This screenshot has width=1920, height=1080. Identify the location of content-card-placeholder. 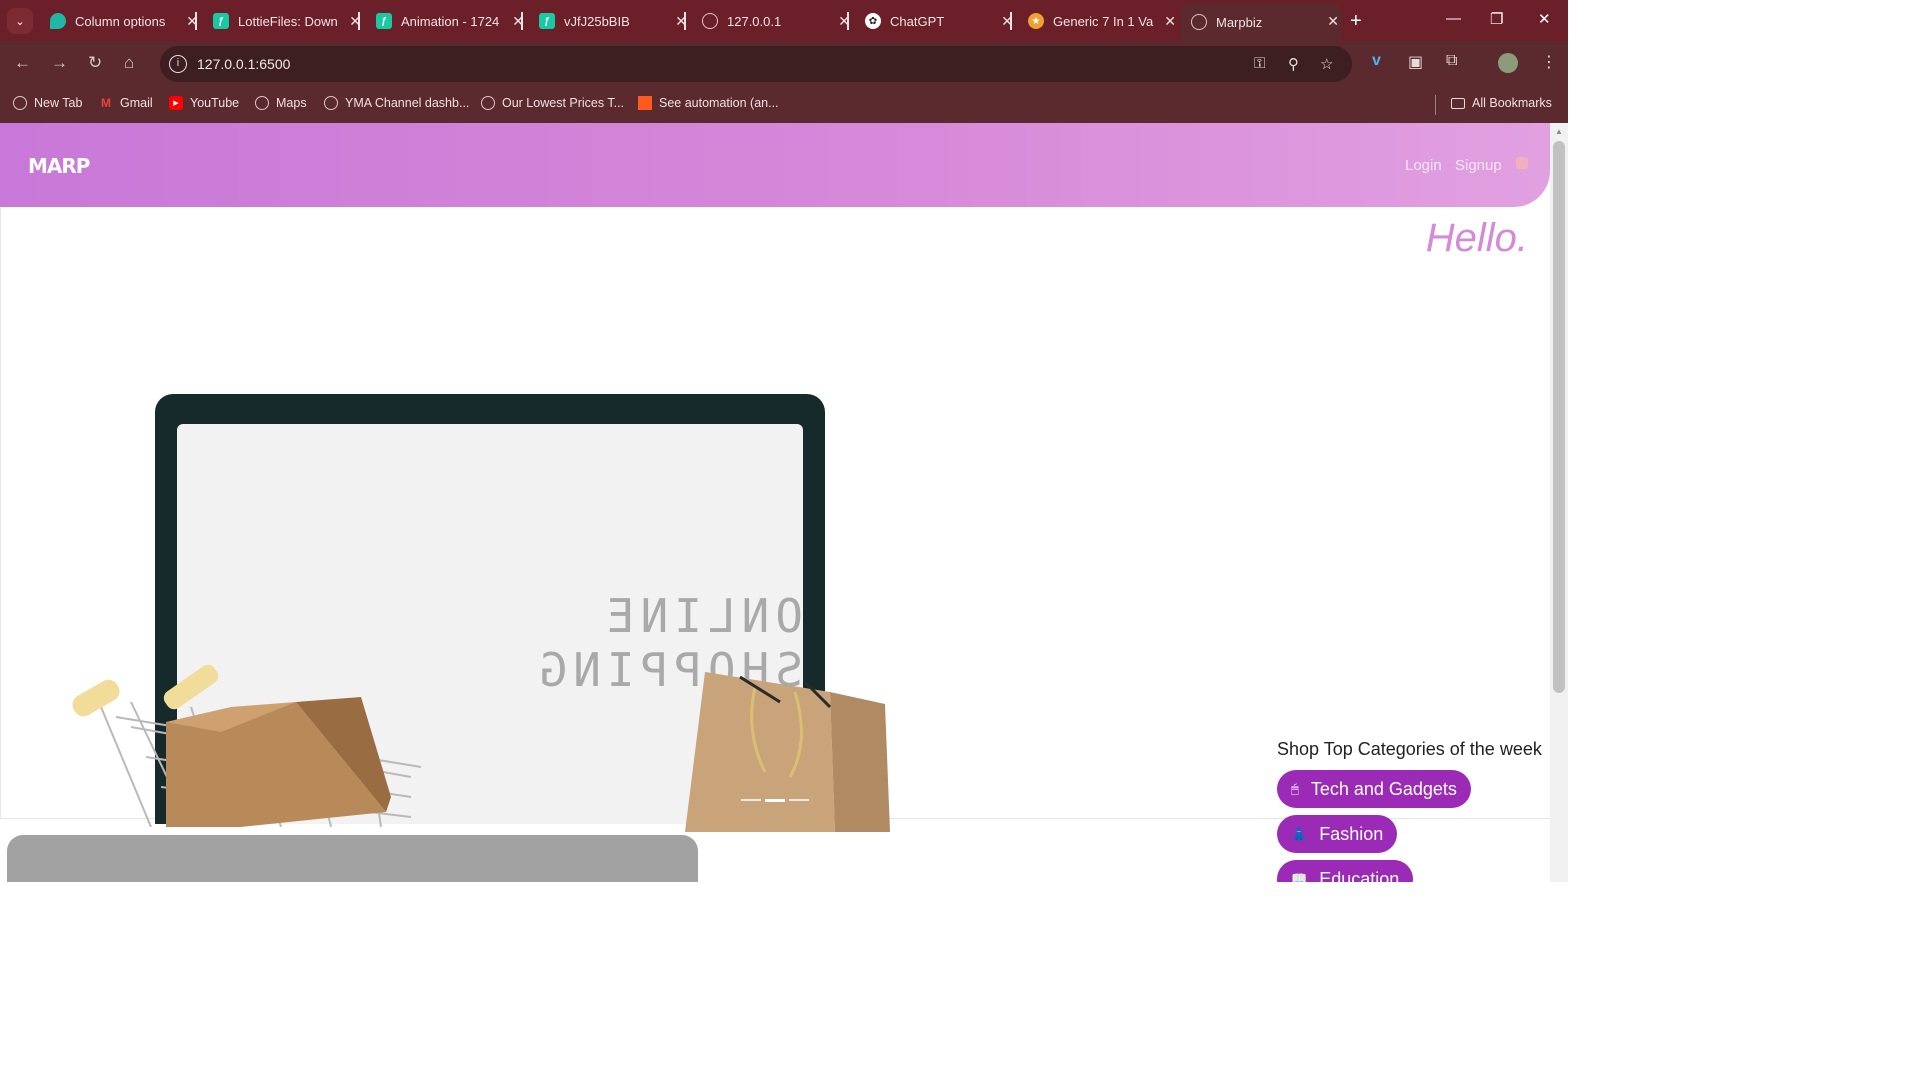
(352, 858).